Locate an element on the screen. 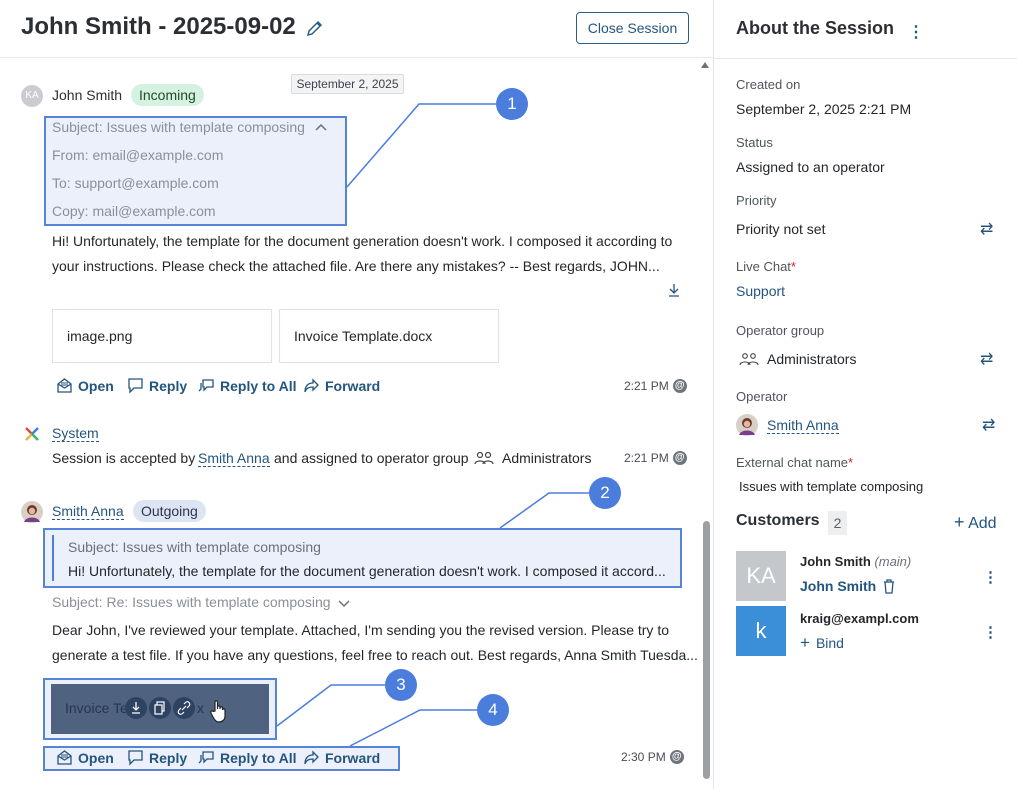 The height and width of the screenshot is (789, 1017). operator-label: Operator is located at coordinates (762, 396).